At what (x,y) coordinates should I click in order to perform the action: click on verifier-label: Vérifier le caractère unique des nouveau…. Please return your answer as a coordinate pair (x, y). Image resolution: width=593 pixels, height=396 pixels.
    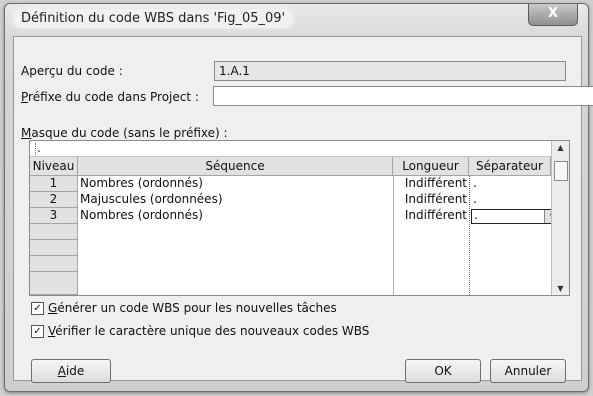
    Looking at the image, I should click on (208, 331).